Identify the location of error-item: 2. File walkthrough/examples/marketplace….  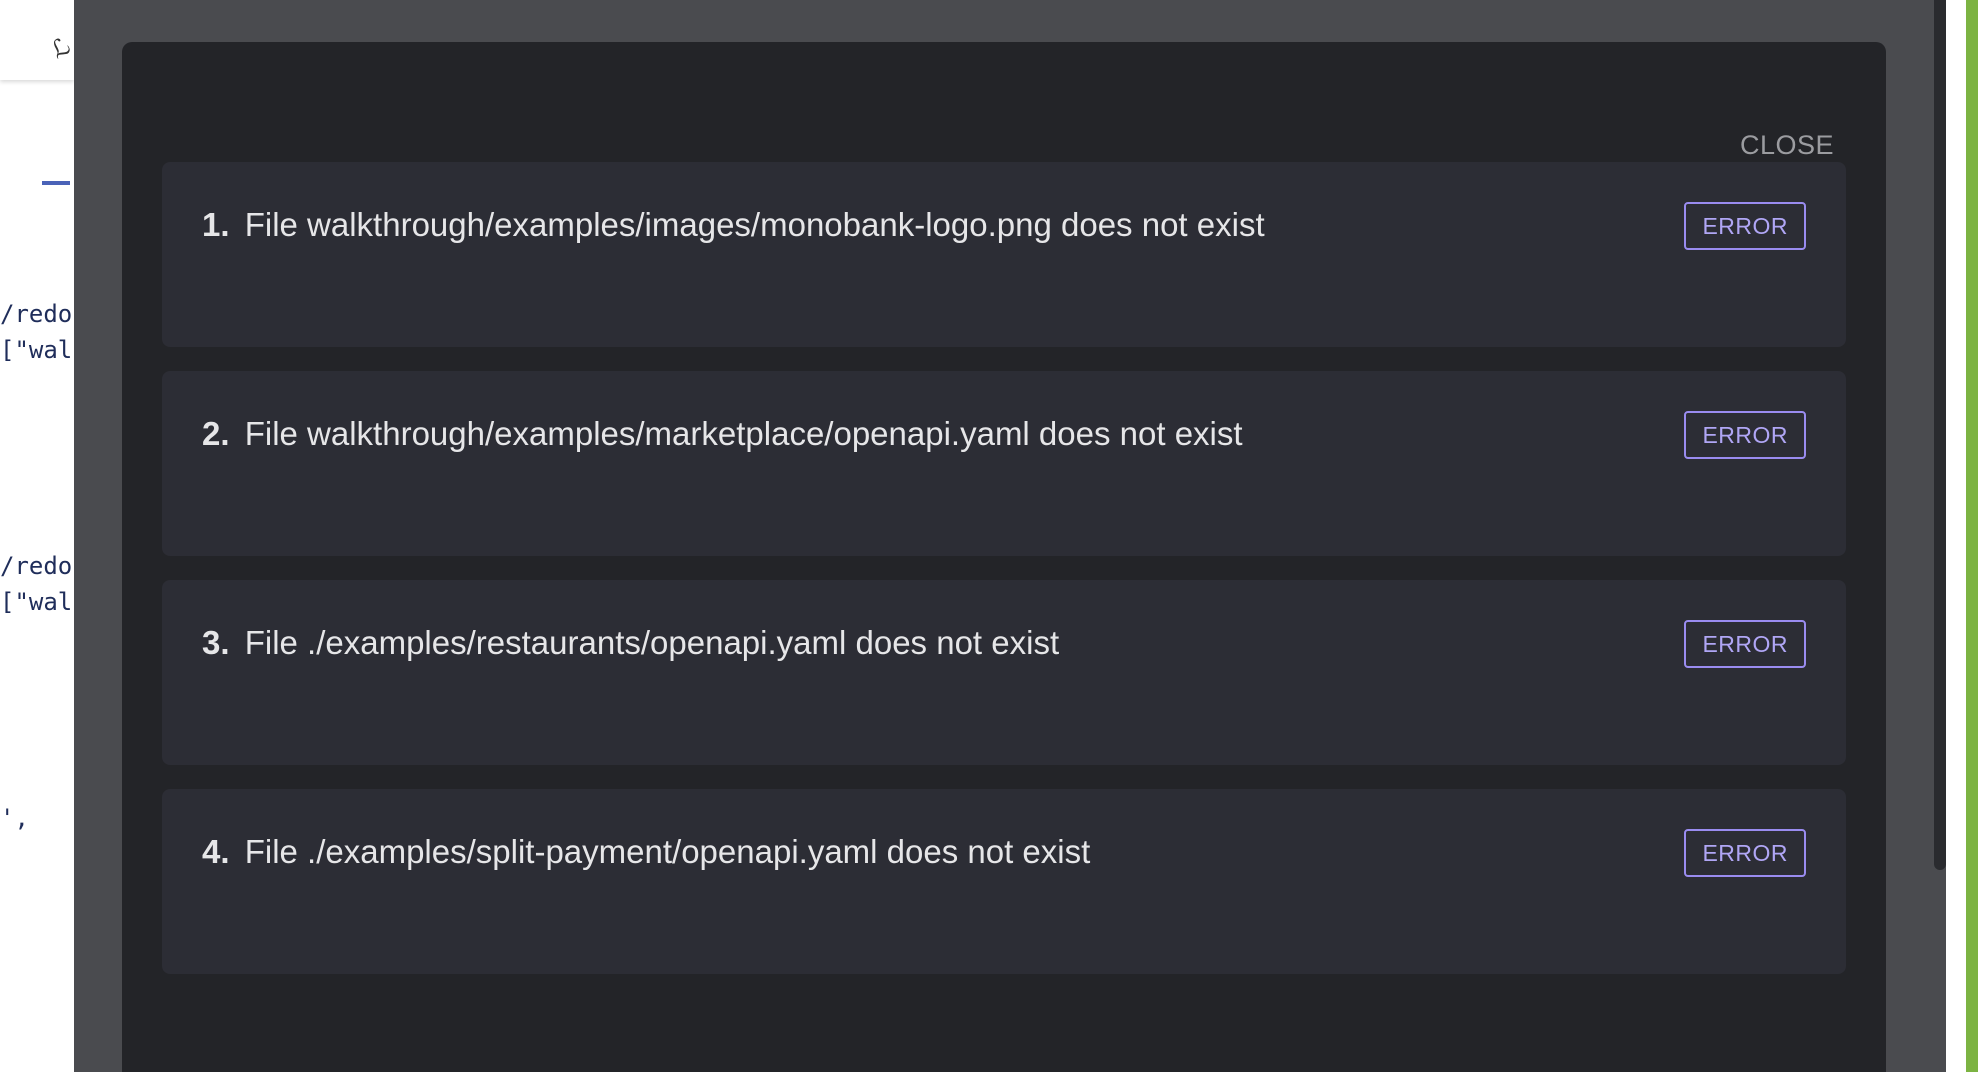
(1004, 463).